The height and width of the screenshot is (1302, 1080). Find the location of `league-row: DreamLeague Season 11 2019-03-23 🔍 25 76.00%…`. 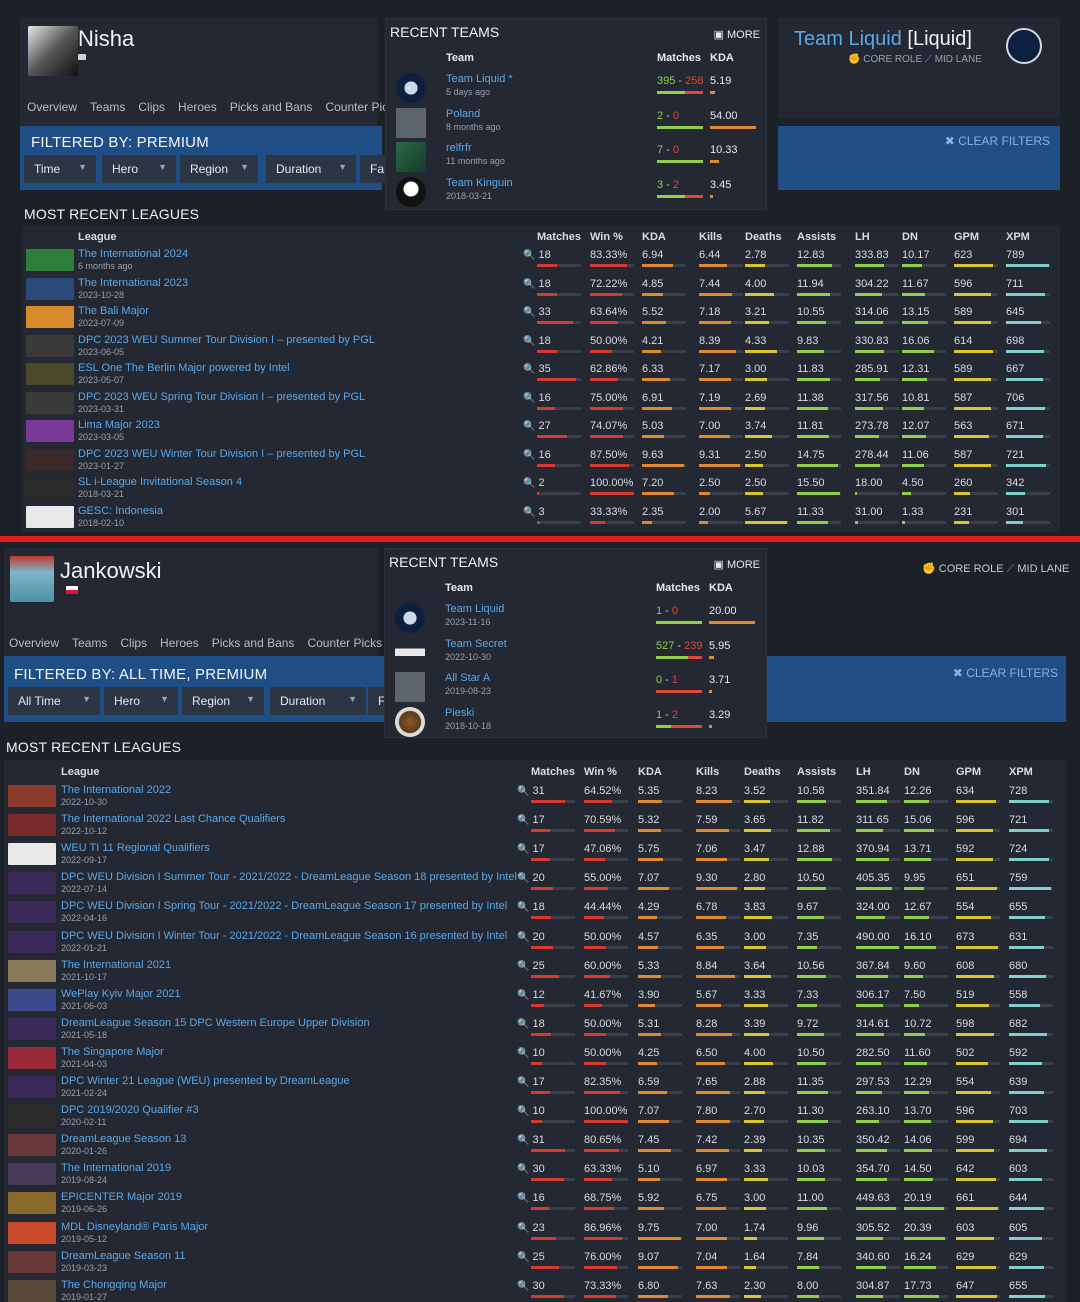

league-row: DreamLeague Season 11 2019-03-23 🔍 25 76.00%… is located at coordinates (535, 1262).